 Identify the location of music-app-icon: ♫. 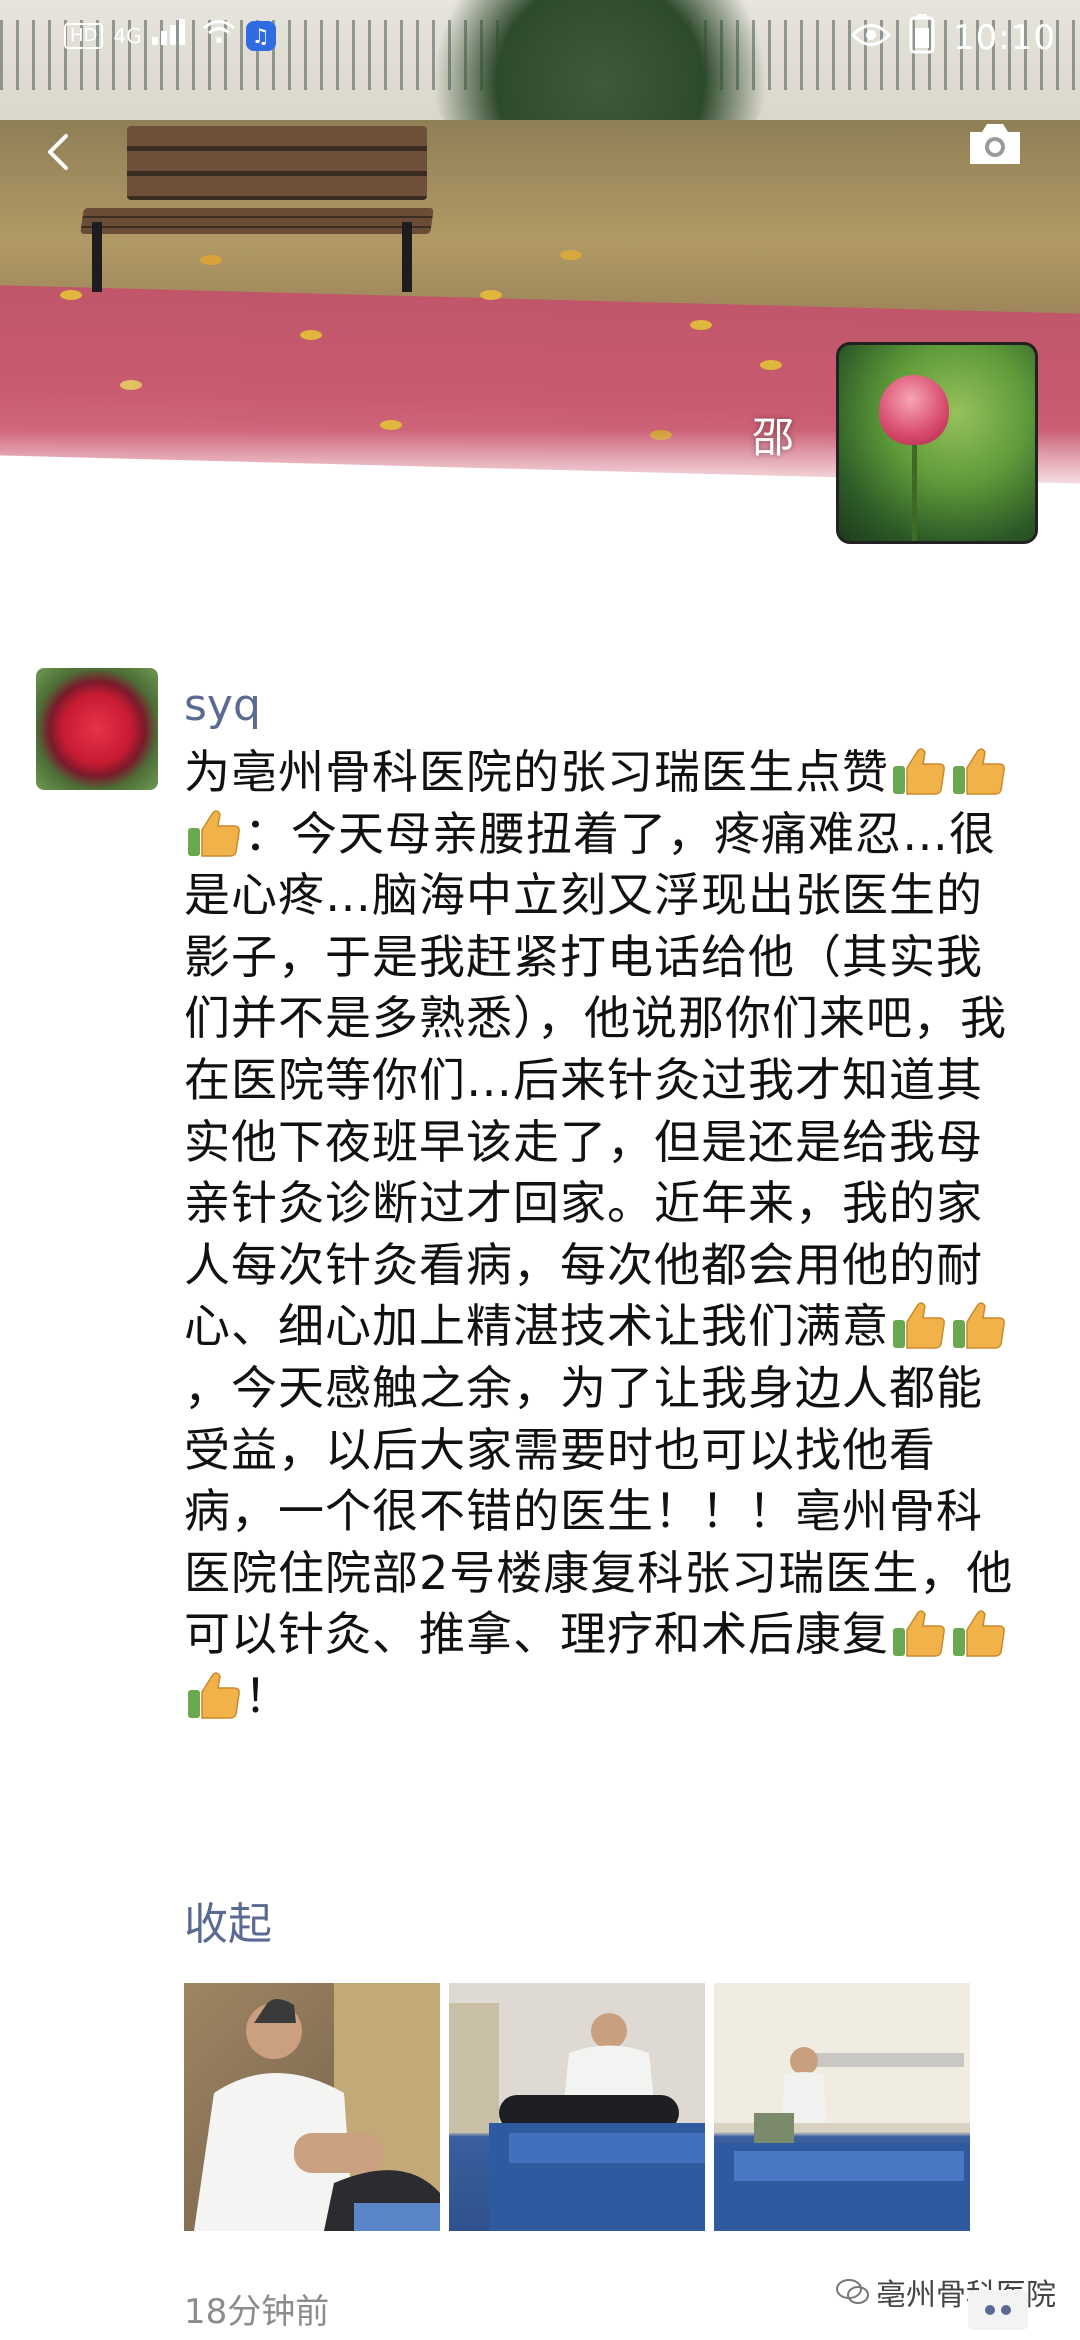
(260, 35).